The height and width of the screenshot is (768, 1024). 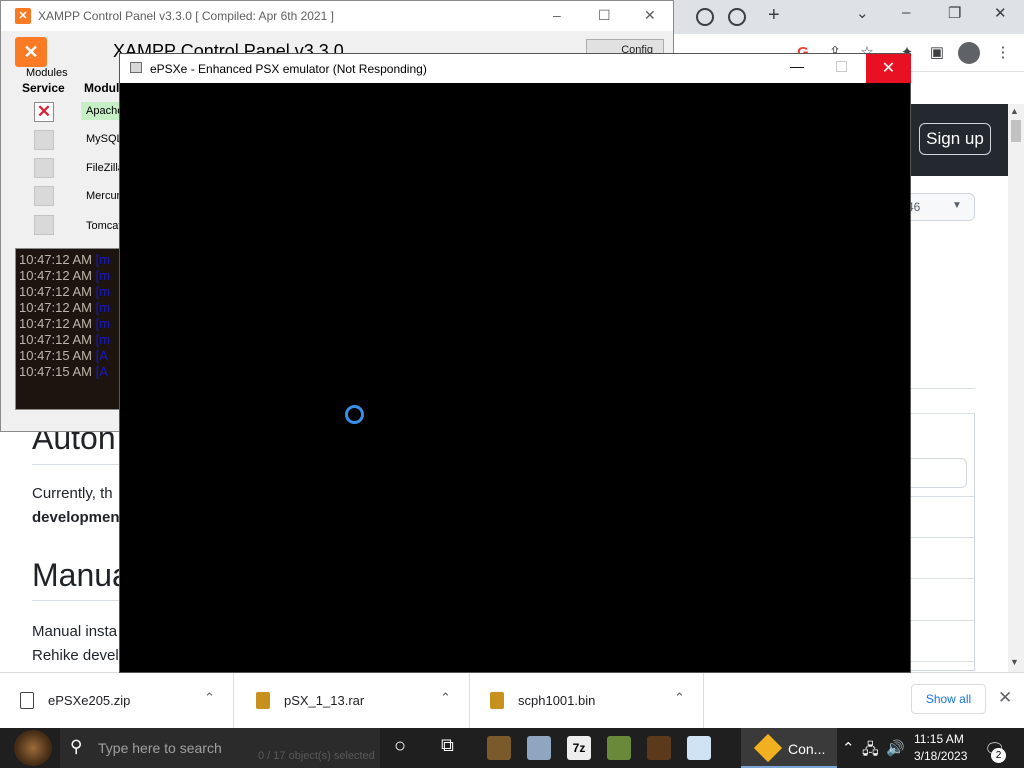 I want to click on volume-icon: 🔊, so click(x=895, y=748).